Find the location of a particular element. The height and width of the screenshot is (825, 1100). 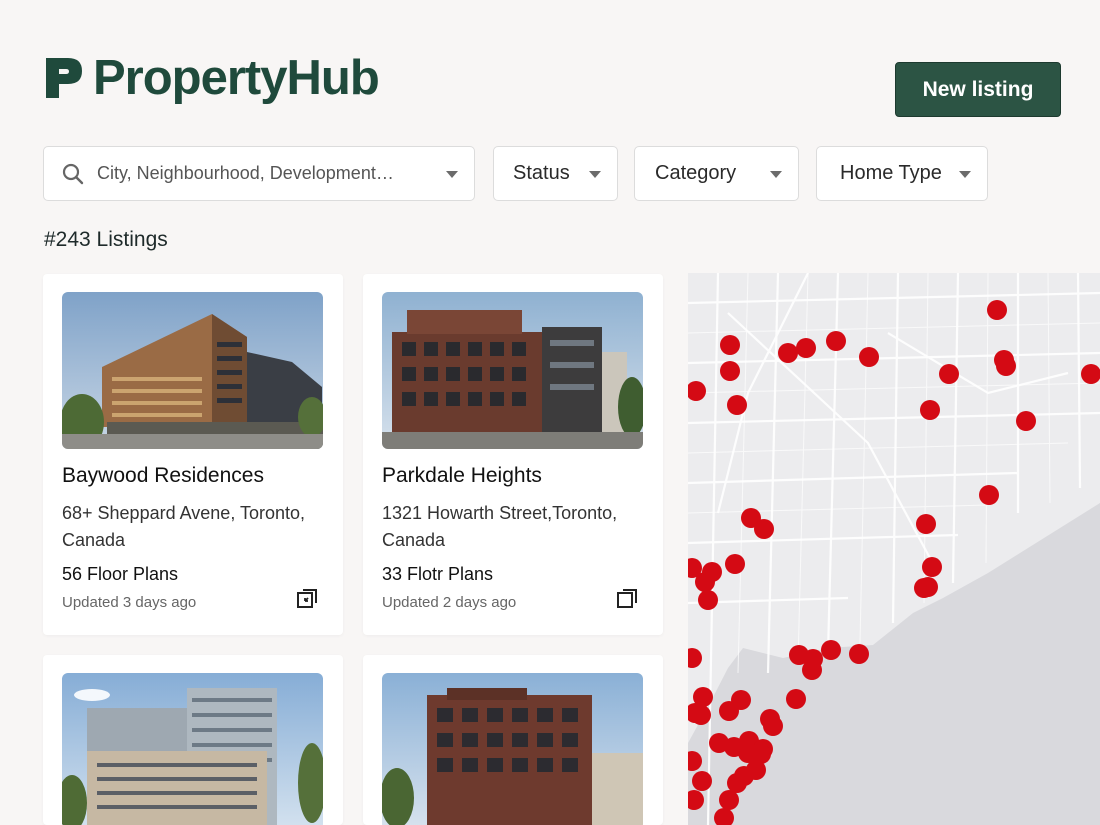

category-filter: Category is located at coordinates (716, 173).